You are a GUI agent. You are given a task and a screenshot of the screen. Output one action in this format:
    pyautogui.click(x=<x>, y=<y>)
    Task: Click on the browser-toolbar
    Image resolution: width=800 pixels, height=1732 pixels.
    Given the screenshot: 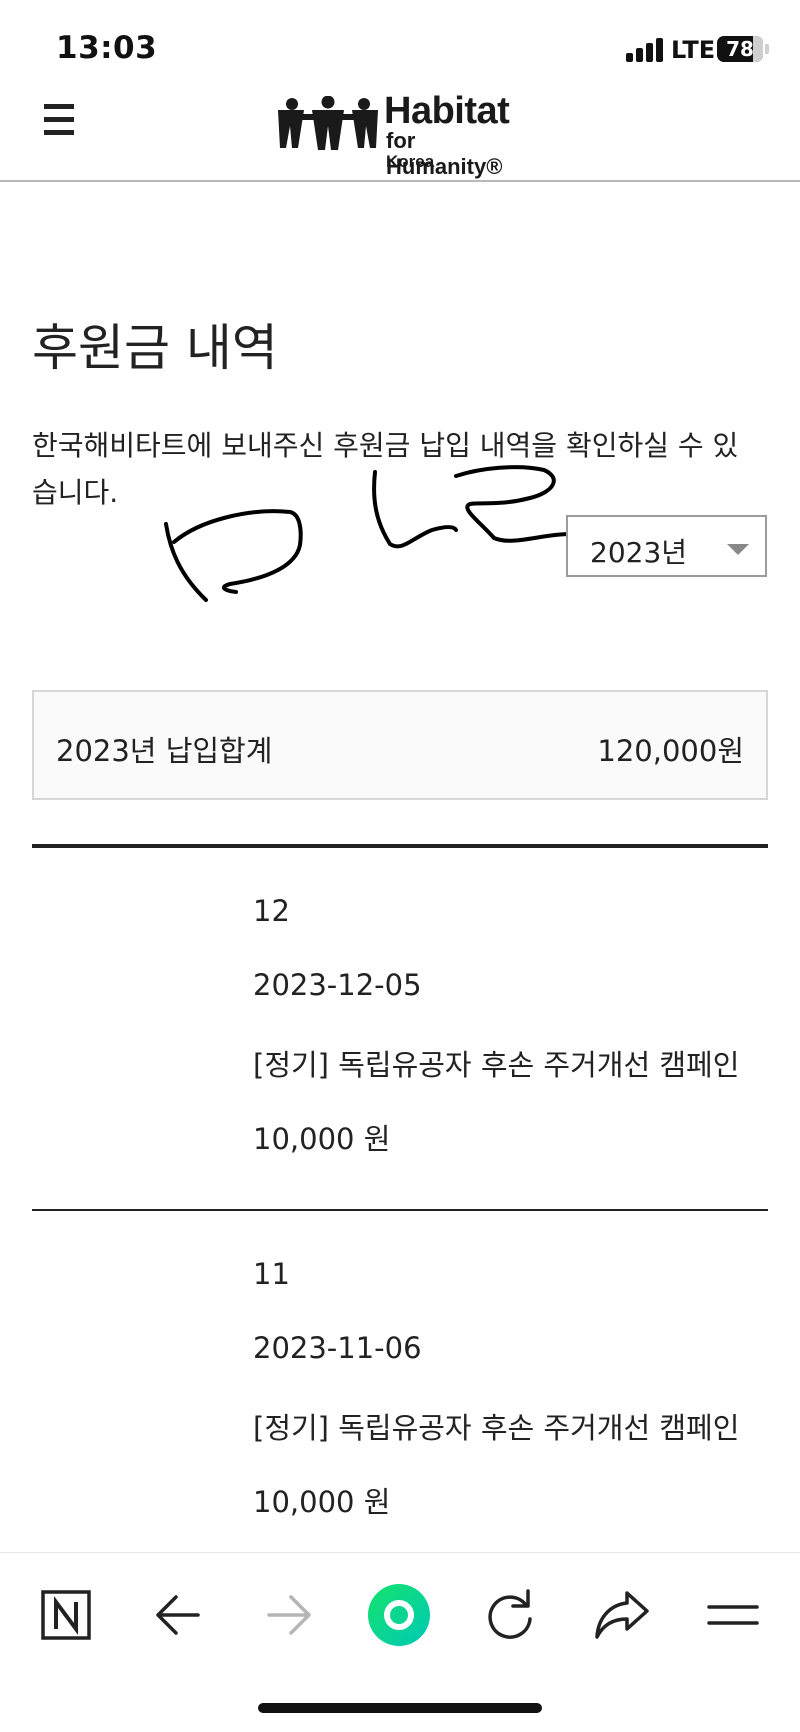 What is the action you would take?
    pyautogui.click(x=400, y=1642)
    